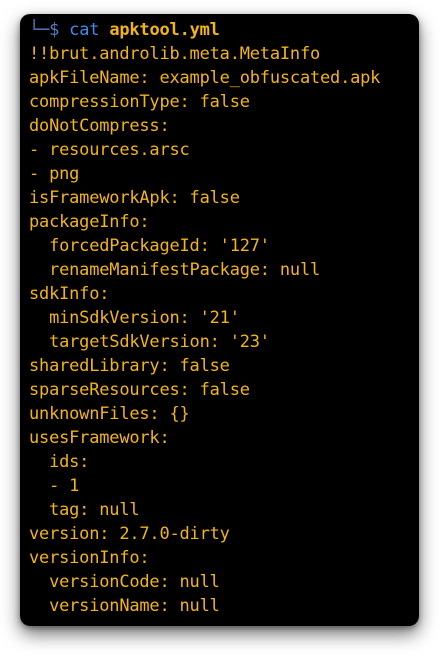  What do you see at coordinates (109, 150) in the screenshot?
I see `output-line: - resources.arsc` at bounding box center [109, 150].